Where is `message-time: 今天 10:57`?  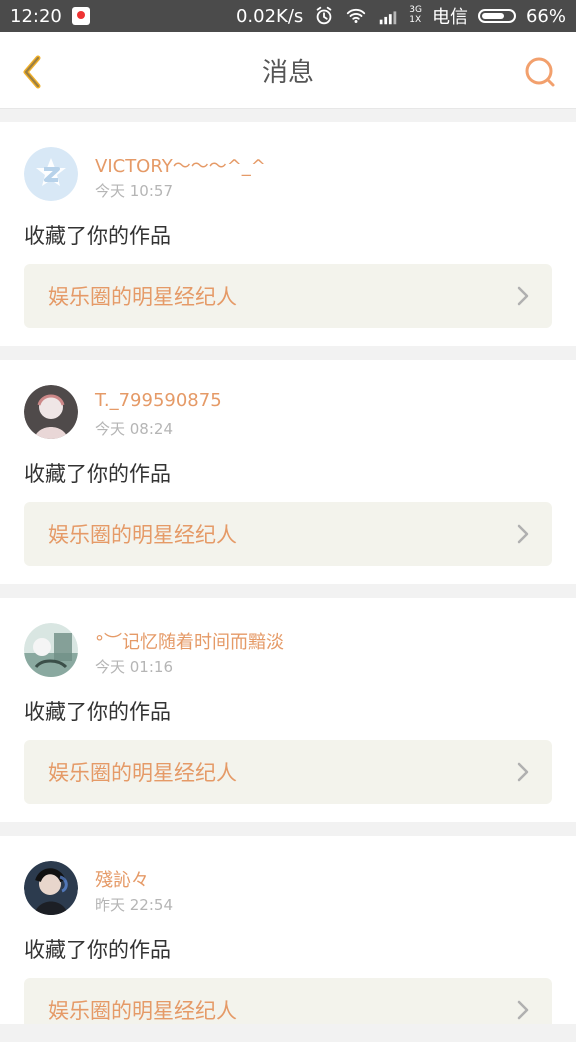 message-time: 今天 10:57 is located at coordinates (134, 191).